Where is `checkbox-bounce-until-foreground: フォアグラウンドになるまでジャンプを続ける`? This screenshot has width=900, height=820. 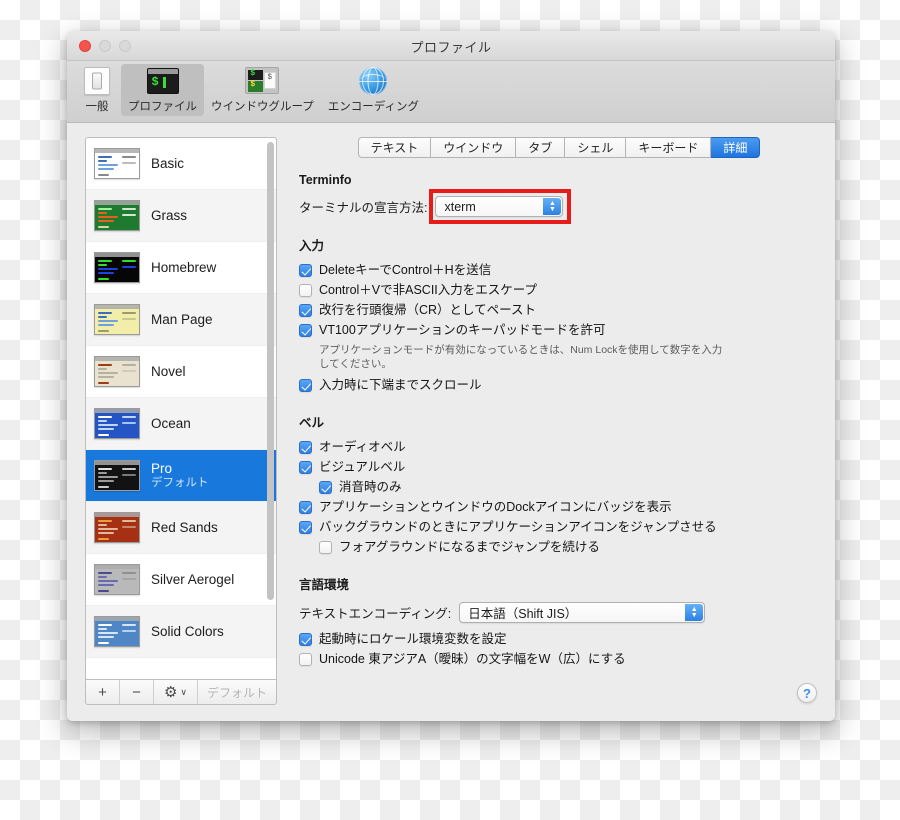
checkbox-bounce-until-foreground: フォアグラウンドになるまでジャンプを続ける is located at coordinates (559, 547).